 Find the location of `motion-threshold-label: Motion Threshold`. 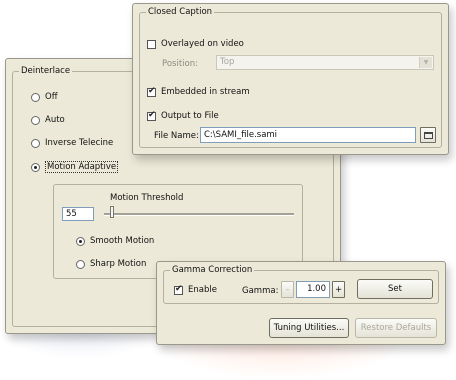

motion-threshold-label: Motion Threshold is located at coordinates (147, 198).